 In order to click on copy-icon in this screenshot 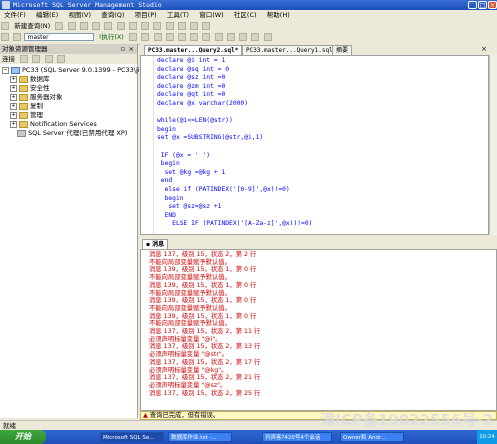, I will do `click(120, 26)`.